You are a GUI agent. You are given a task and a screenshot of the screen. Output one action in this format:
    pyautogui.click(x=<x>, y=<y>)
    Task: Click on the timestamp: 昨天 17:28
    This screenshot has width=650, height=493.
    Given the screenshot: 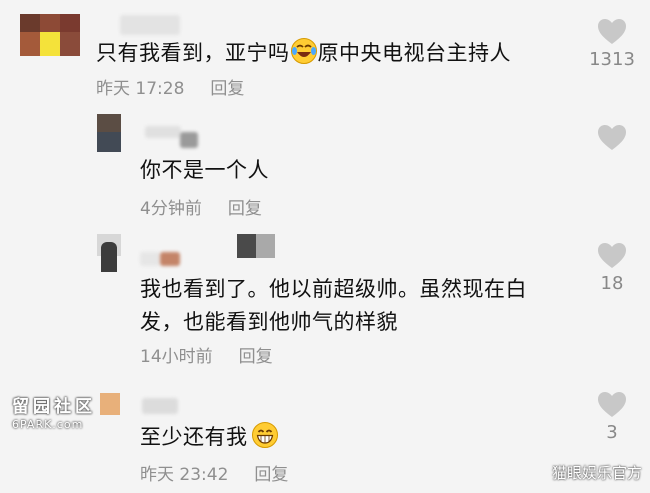 What is the action you would take?
    pyautogui.click(x=140, y=89)
    